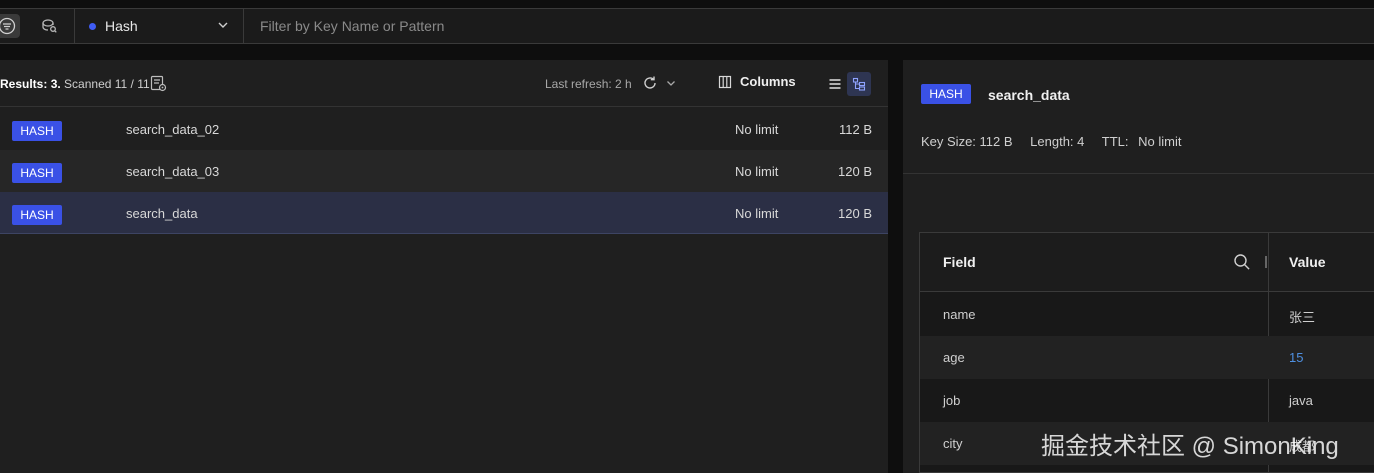  I want to click on field-cell: city, so click(953, 443).